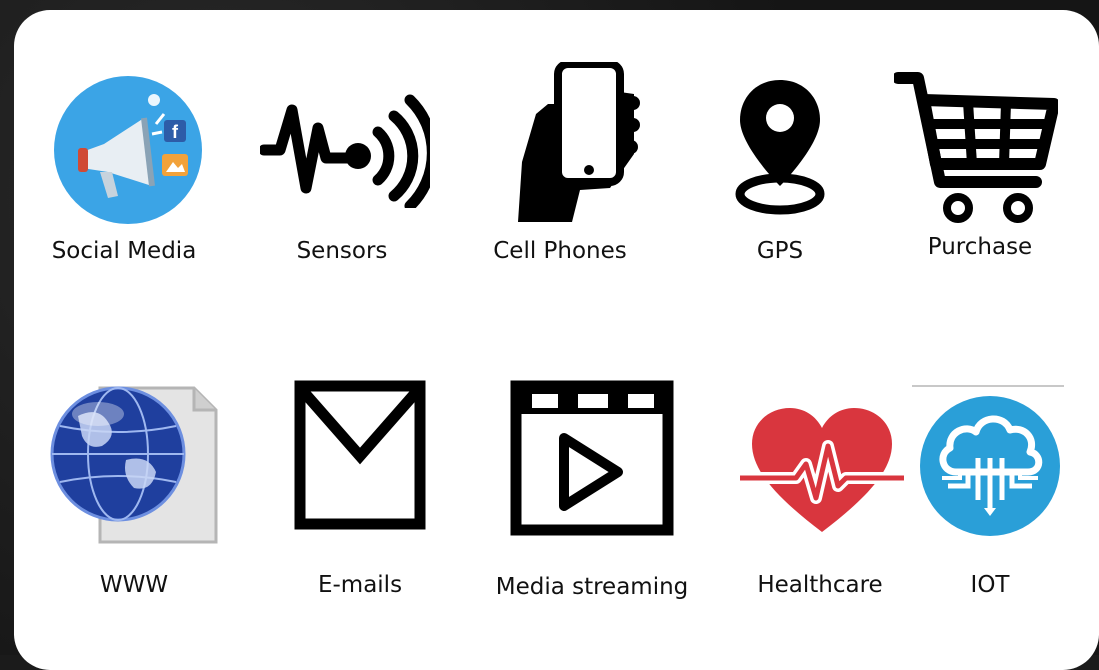  What do you see at coordinates (175, 132) in the screenshot?
I see `svg-text: f` at bounding box center [175, 132].